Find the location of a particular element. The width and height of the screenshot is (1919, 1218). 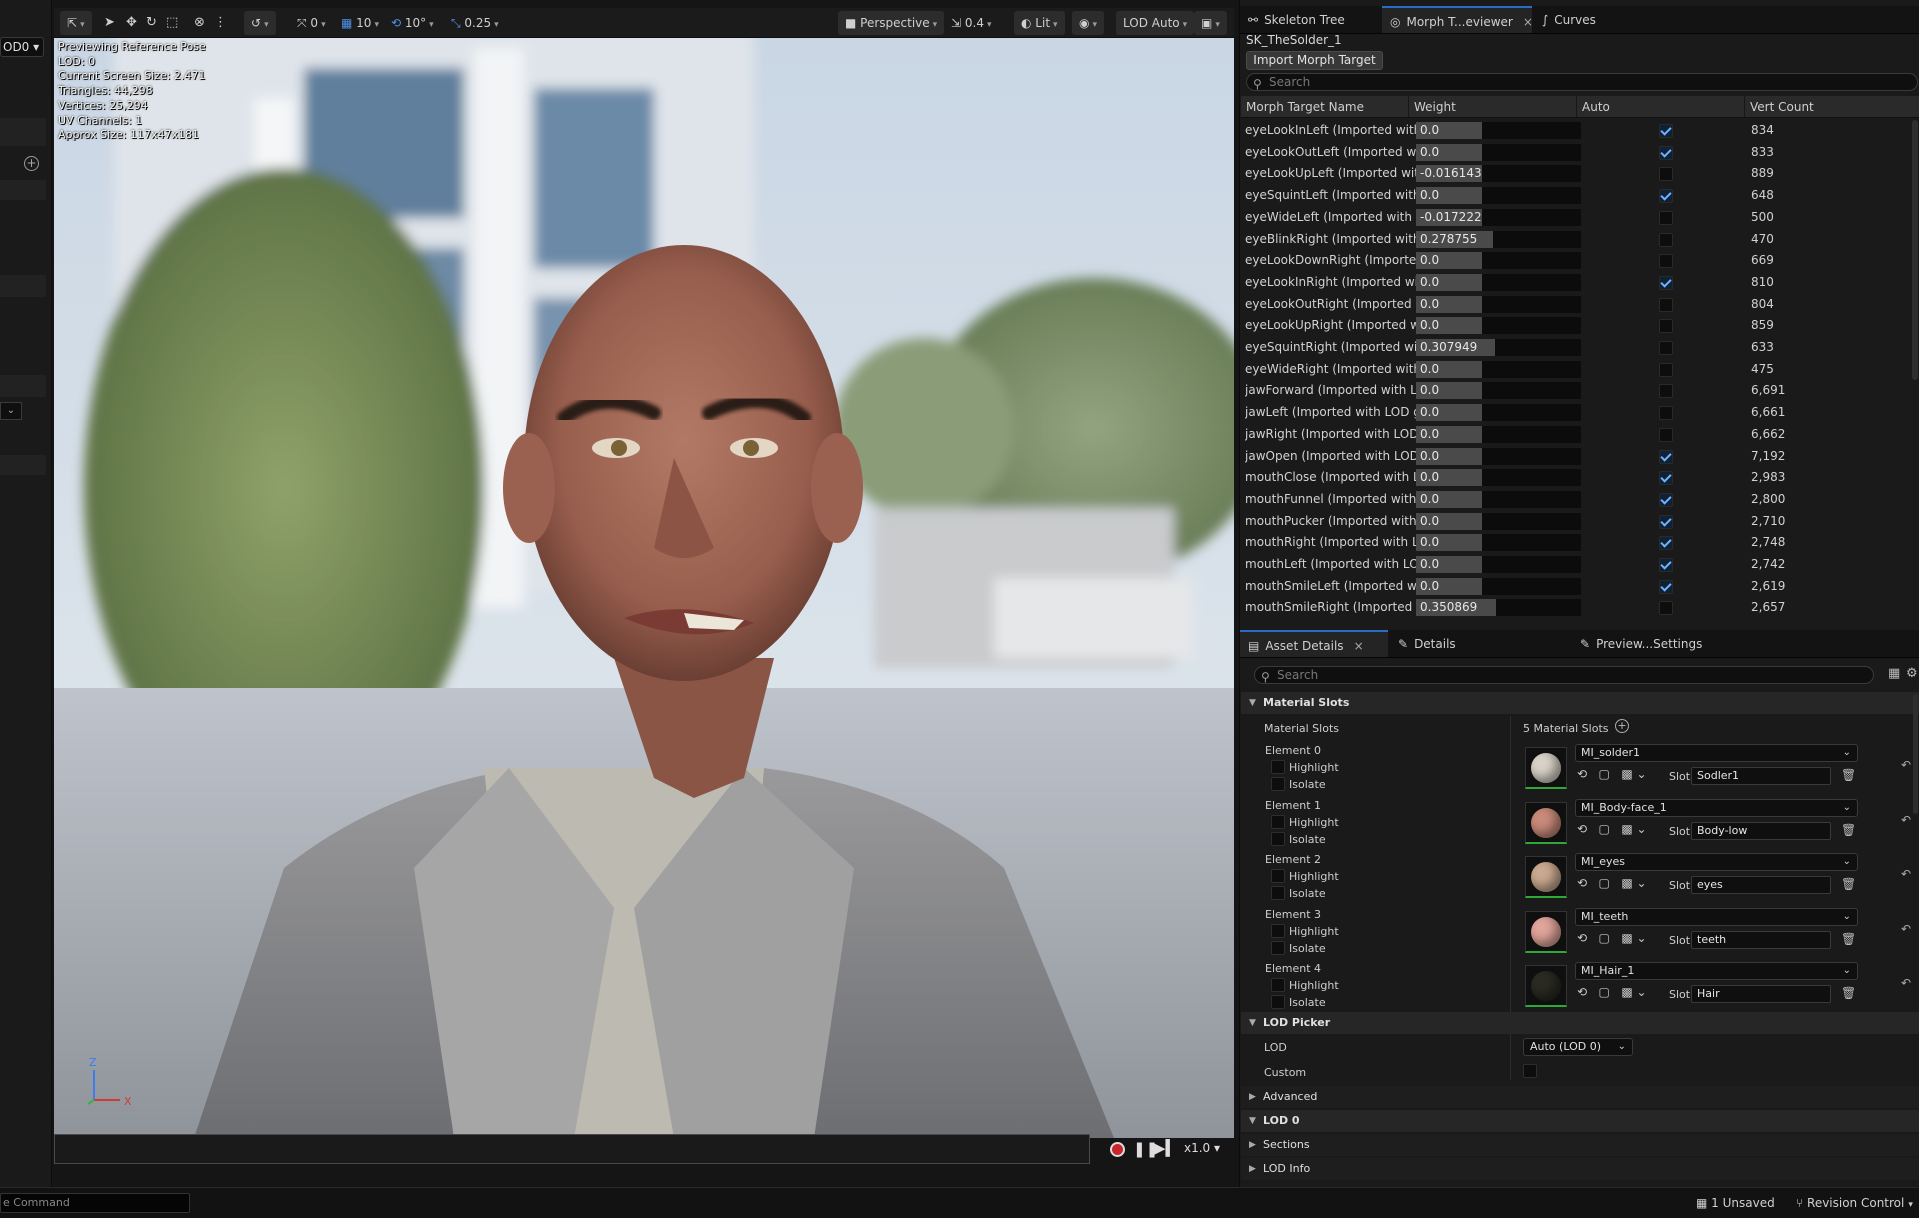

add-material-slot-icon: + is located at coordinates (1622, 726).